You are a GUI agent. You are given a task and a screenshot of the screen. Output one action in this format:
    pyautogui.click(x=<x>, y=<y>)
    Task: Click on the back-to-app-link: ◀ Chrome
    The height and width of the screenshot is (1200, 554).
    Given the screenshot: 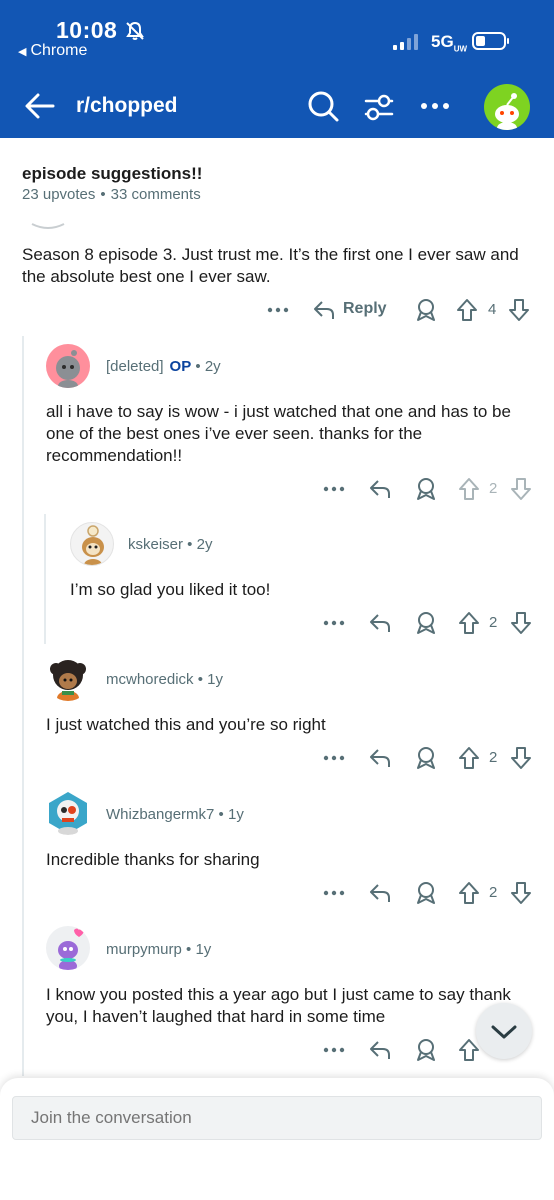 What is the action you would take?
    pyautogui.click(x=52, y=51)
    